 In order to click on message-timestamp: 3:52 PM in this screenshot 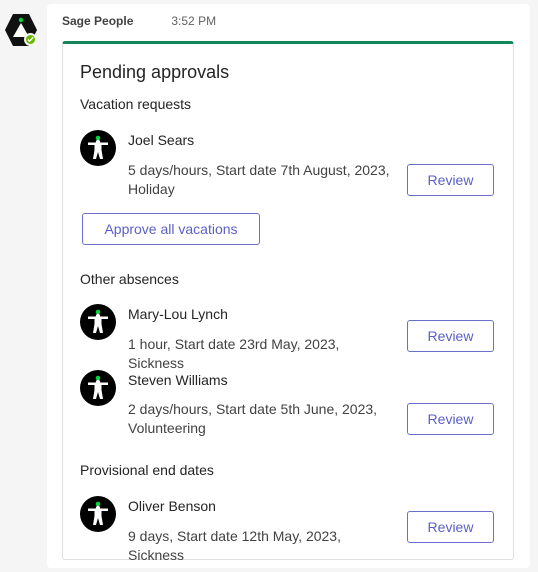, I will do `click(194, 21)`.